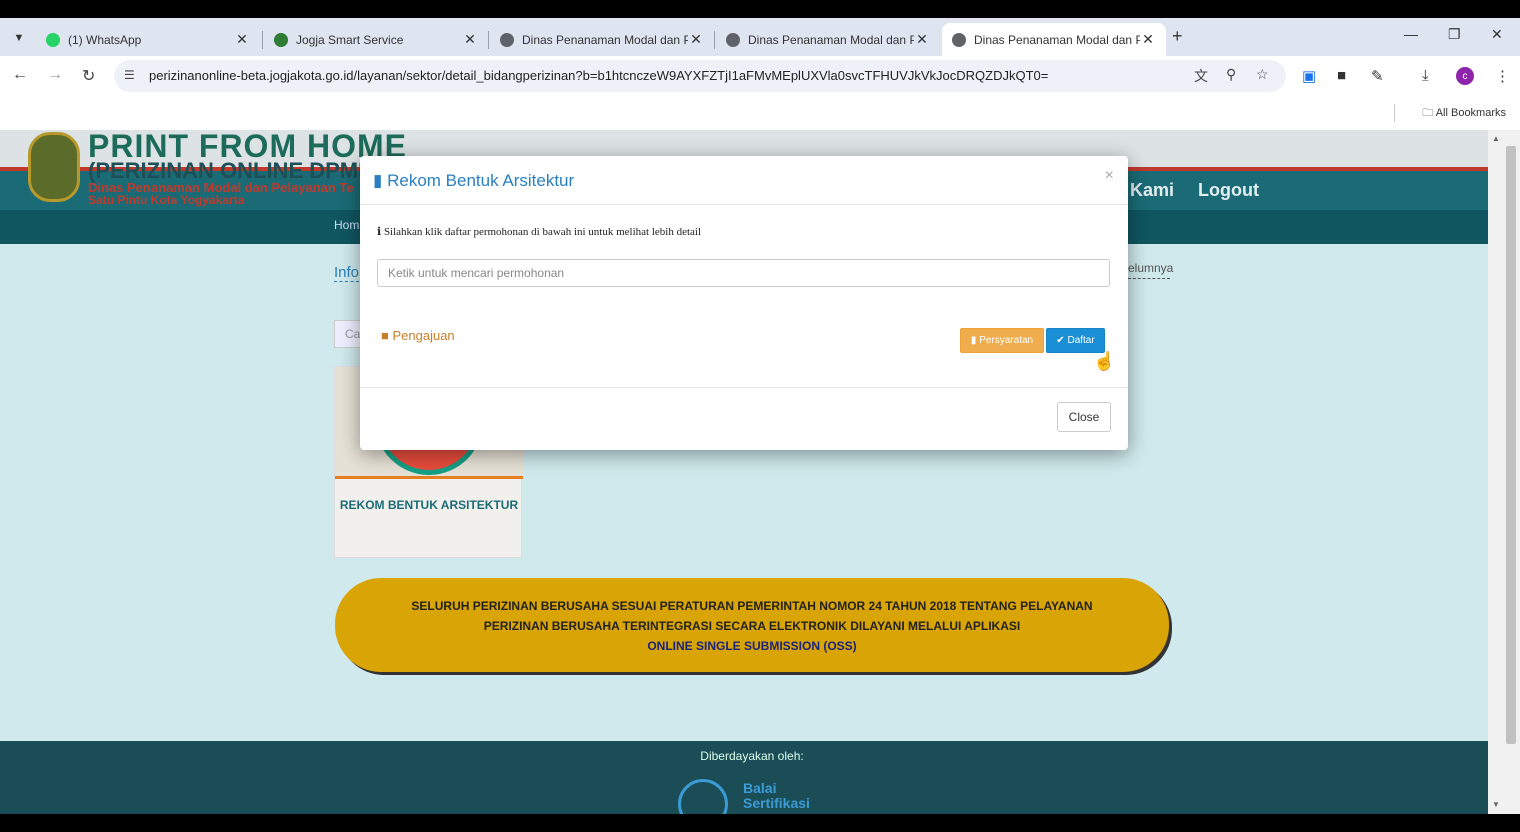 This screenshot has height=832, width=1520. Describe the element at coordinates (378, 180) in the screenshot. I see `file-icon: ▮` at that location.